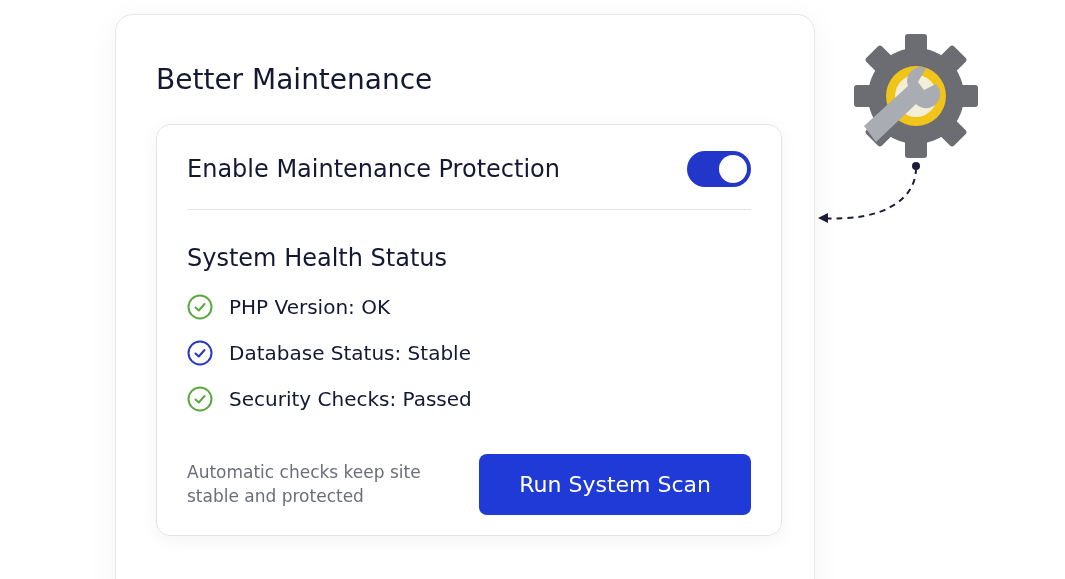 This screenshot has width=1065, height=579. Describe the element at coordinates (318, 258) in the screenshot. I see `section-title: System Health Status` at that location.